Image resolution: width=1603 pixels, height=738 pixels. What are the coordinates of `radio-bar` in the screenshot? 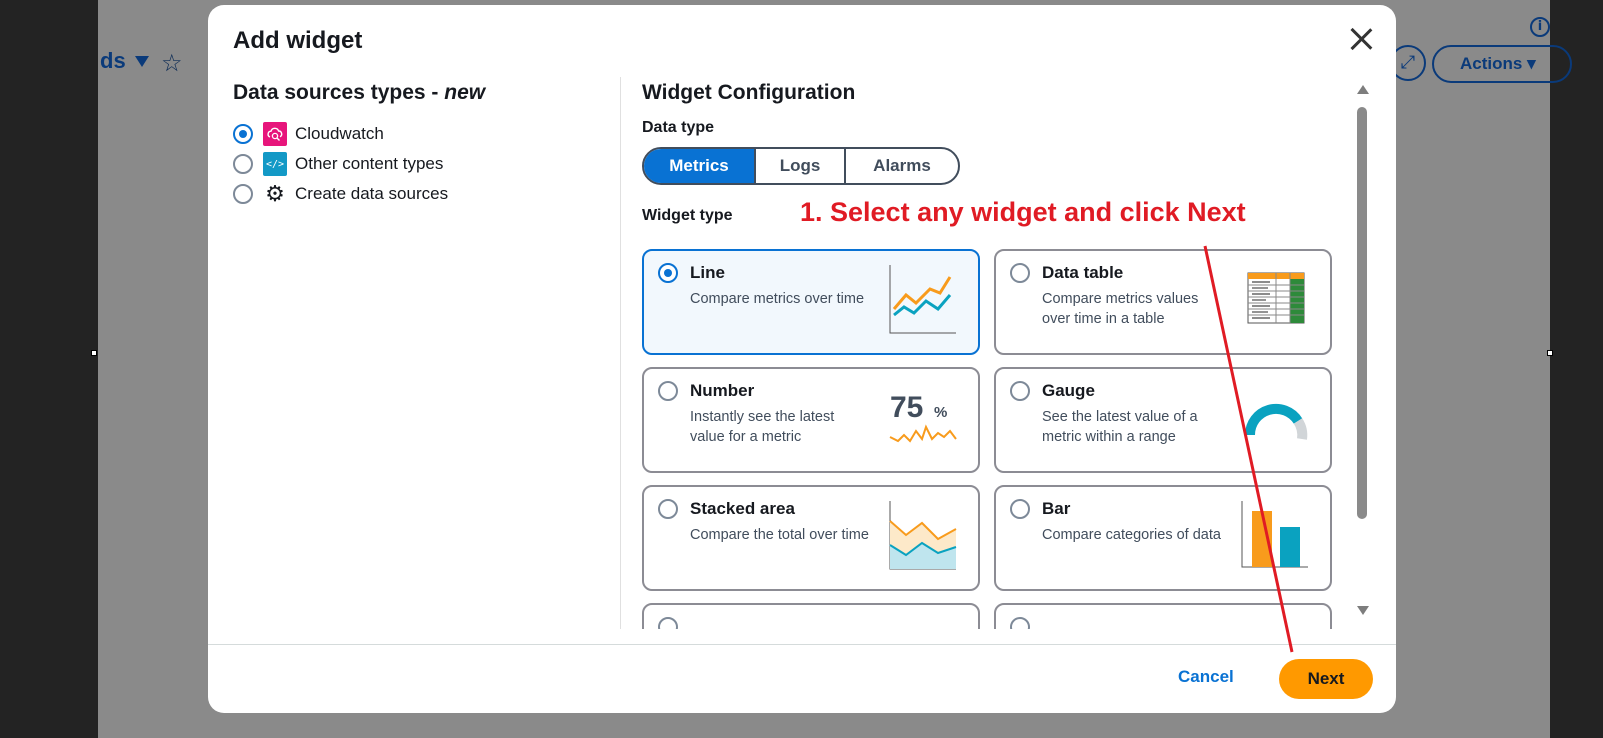 It's located at (1020, 509).